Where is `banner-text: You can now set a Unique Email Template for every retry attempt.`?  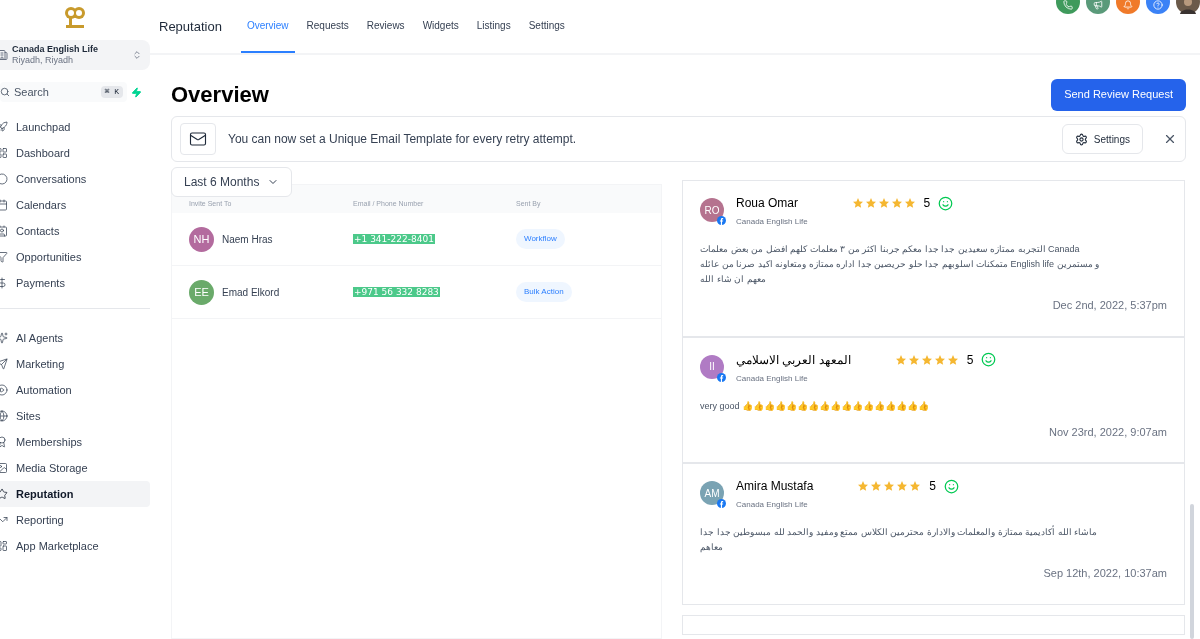
banner-text: You can now set a Unique Email Template for every retry attempt. is located at coordinates (403, 139).